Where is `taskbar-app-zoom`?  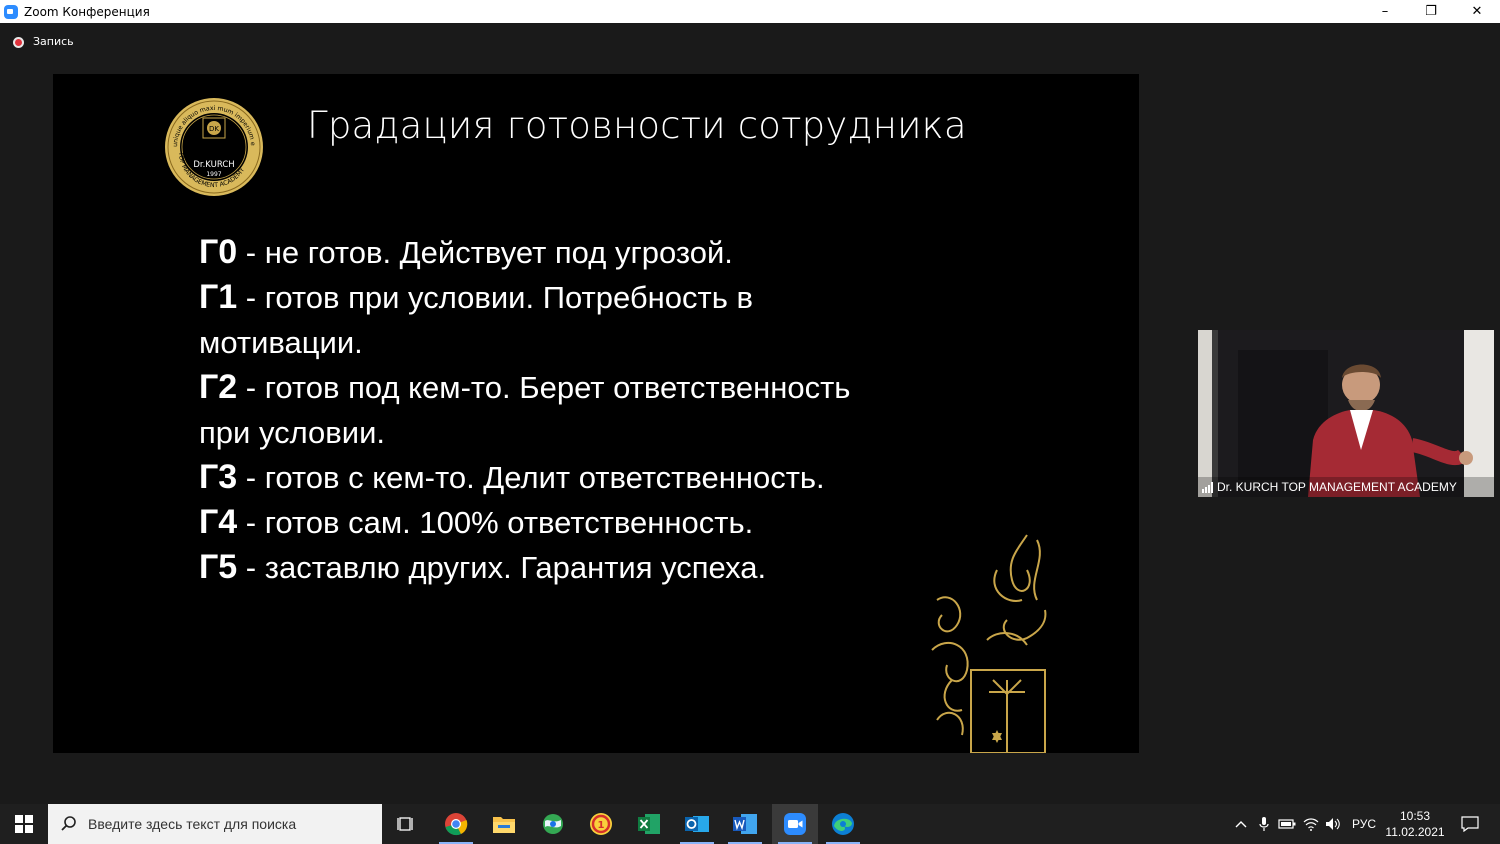 taskbar-app-zoom is located at coordinates (795, 824).